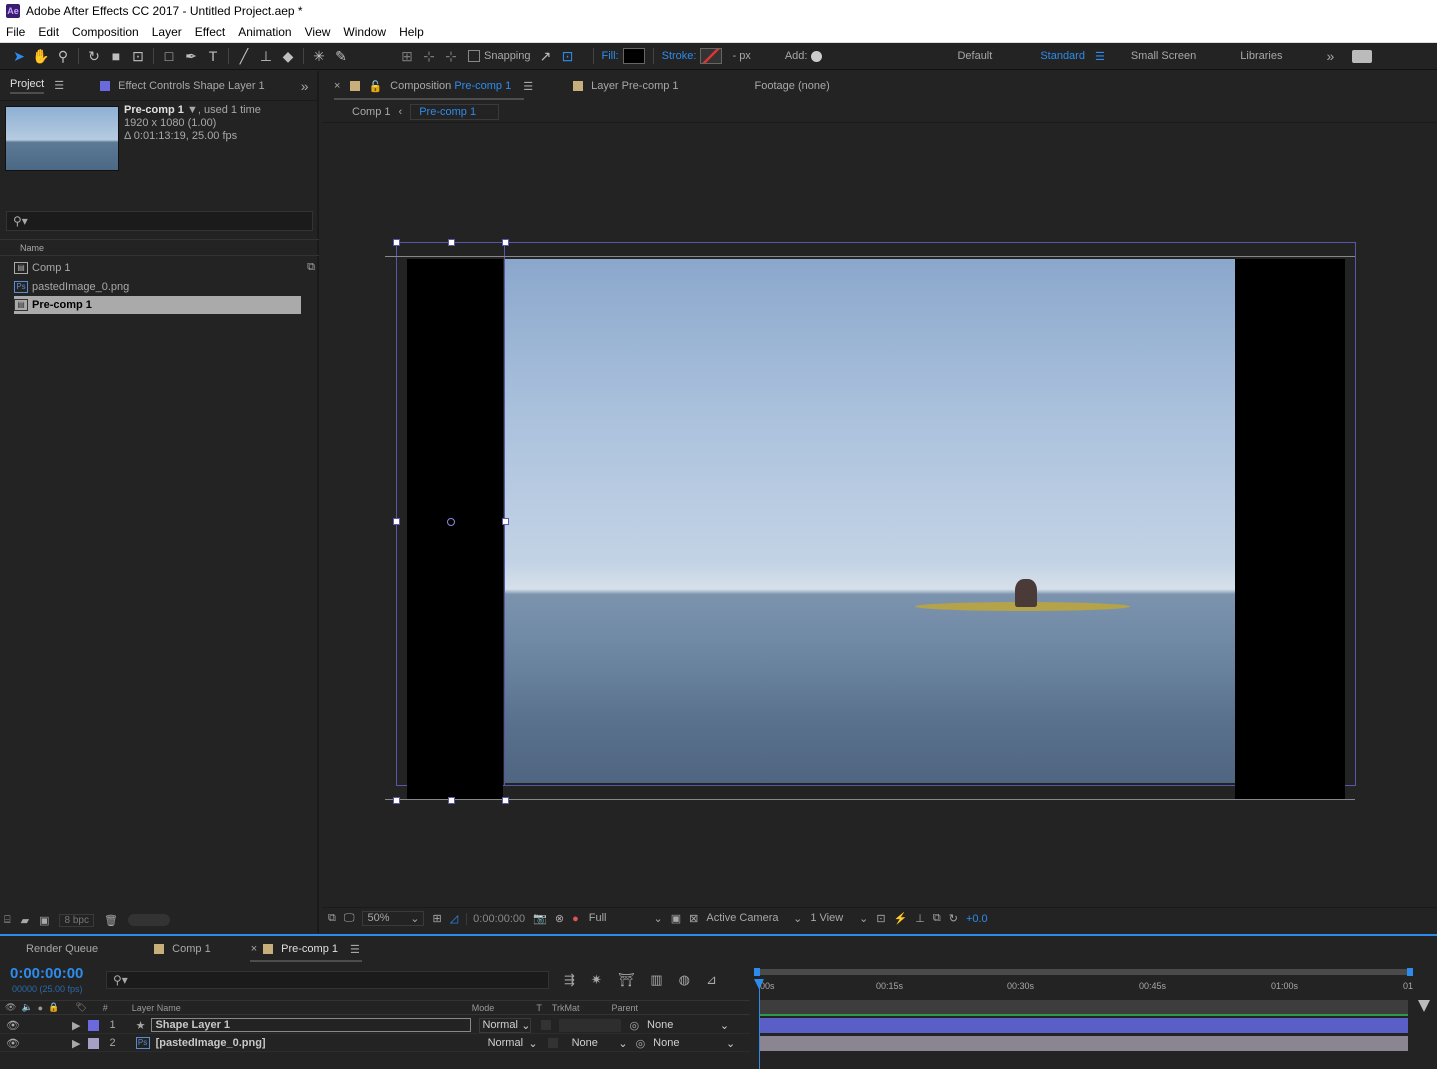  Describe the element at coordinates (138, 56) in the screenshot. I see `pan-behind-tool-icon: ⊡` at that location.